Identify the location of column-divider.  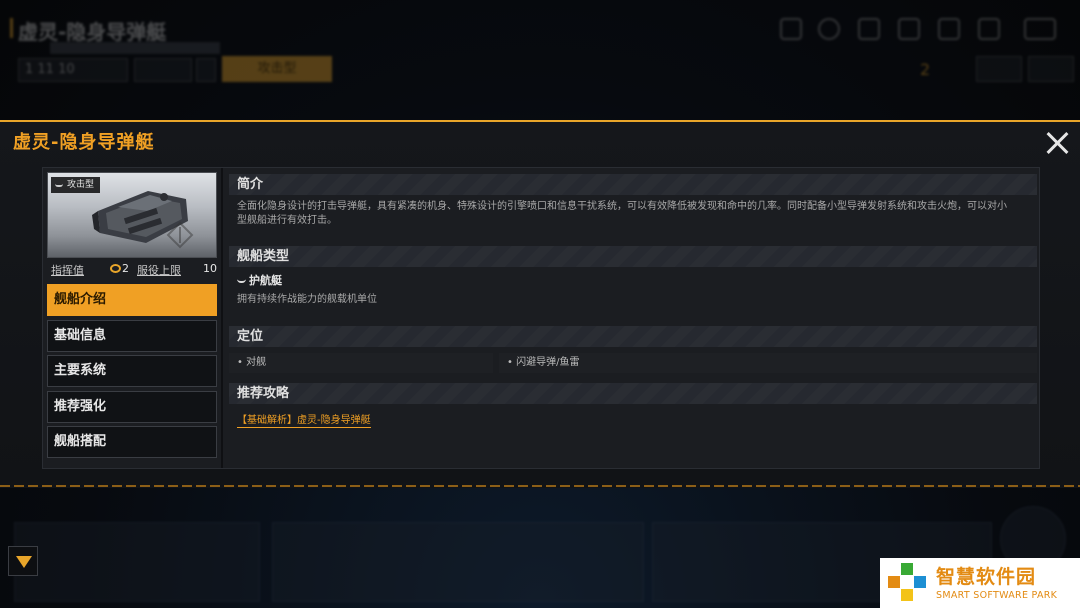
(222, 318).